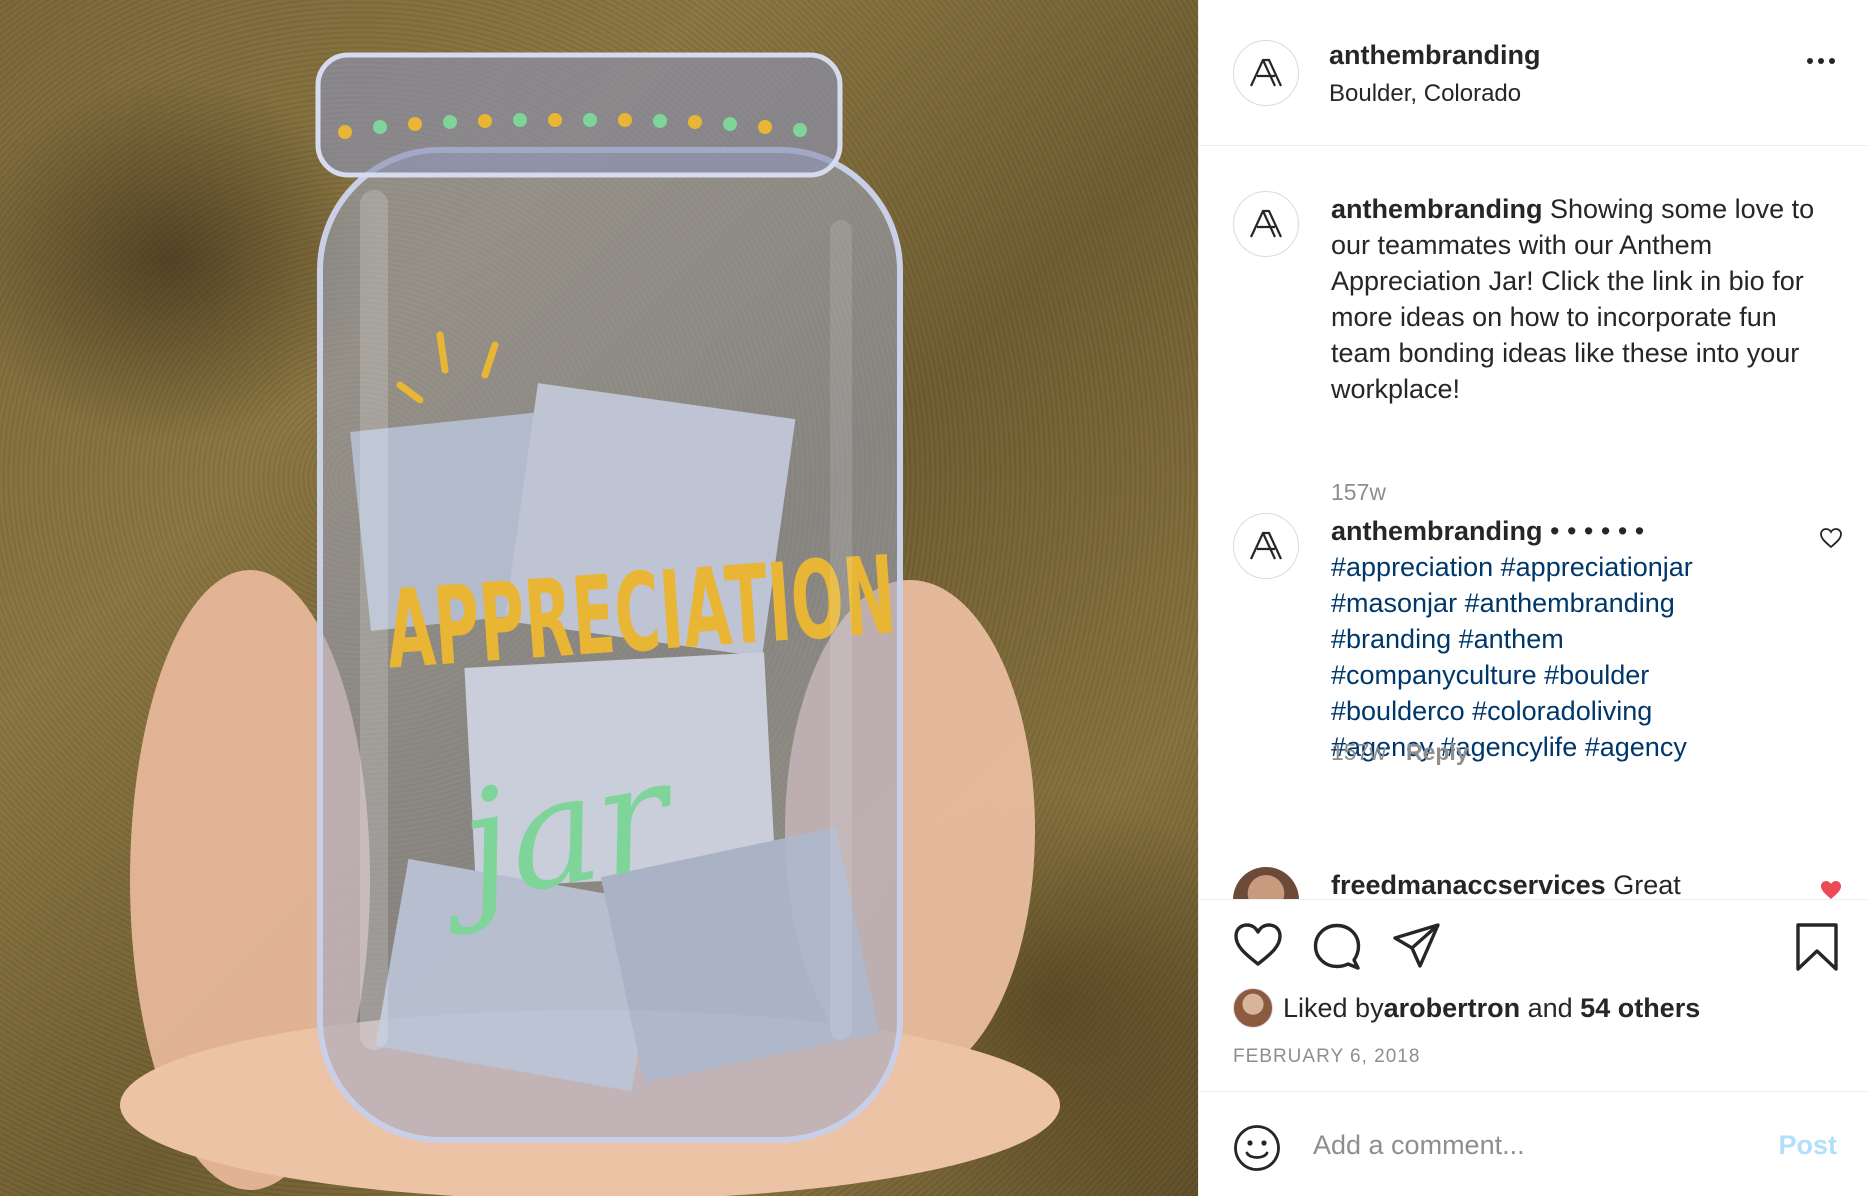 The image size is (1868, 1196). I want to click on comment-input, so click(1523, 1145).